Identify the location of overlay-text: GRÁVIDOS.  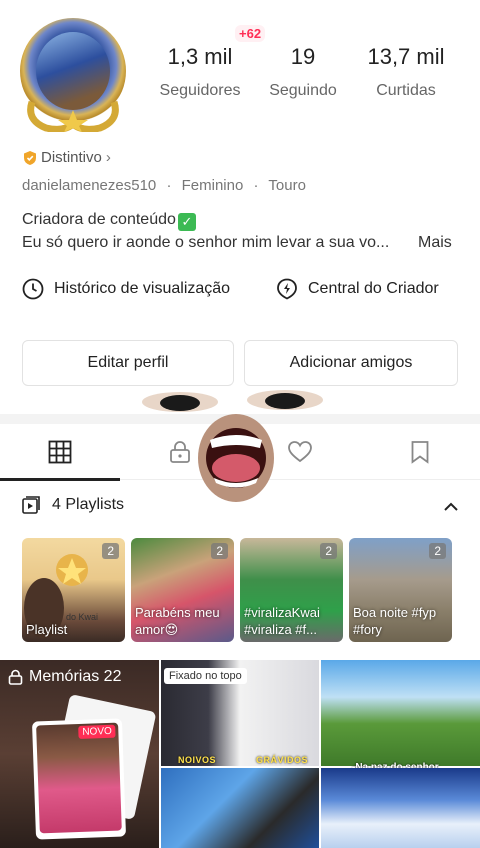
(282, 760).